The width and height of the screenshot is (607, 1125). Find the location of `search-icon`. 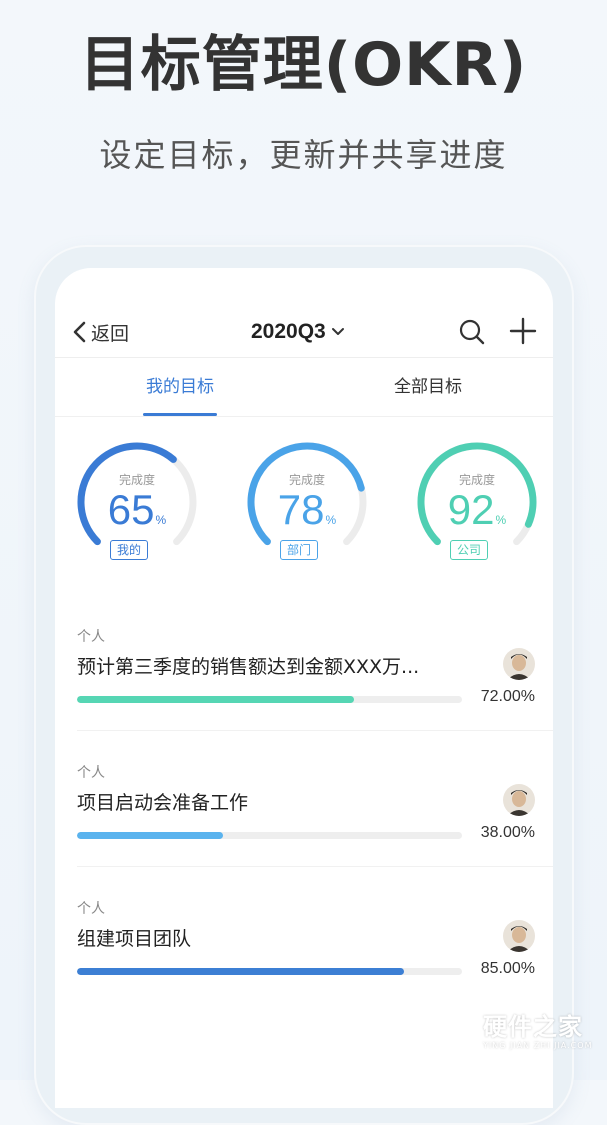

search-icon is located at coordinates (472, 332).